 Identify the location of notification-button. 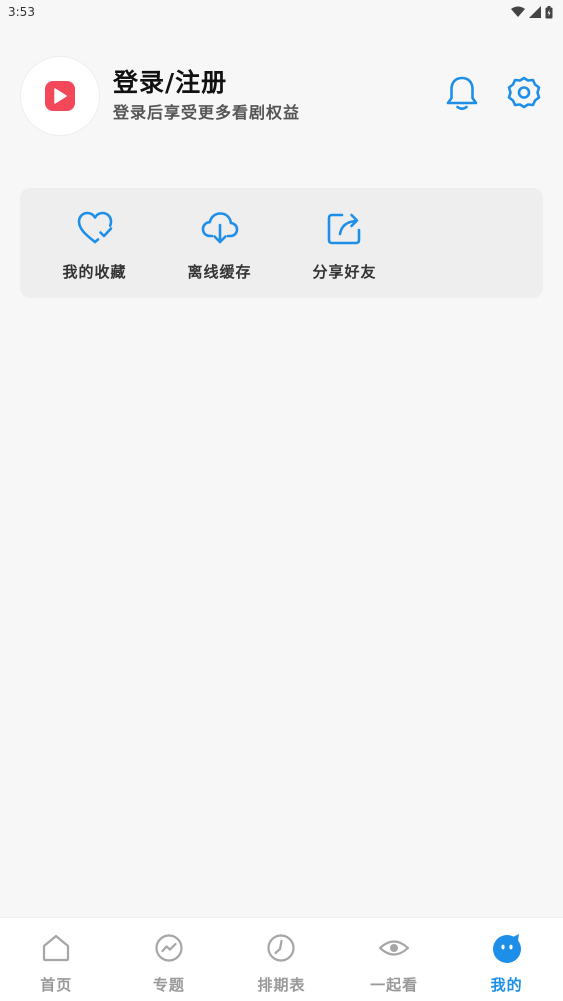
(462, 93).